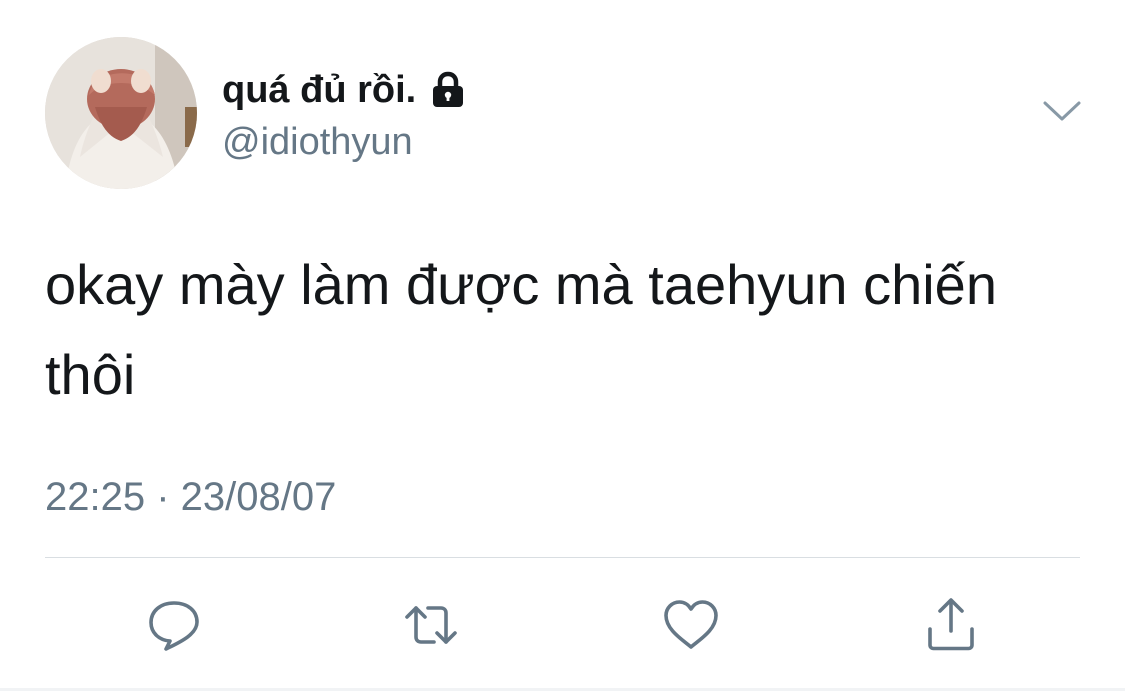 The width and height of the screenshot is (1125, 691). I want to click on retweet-icon, so click(431, 625).